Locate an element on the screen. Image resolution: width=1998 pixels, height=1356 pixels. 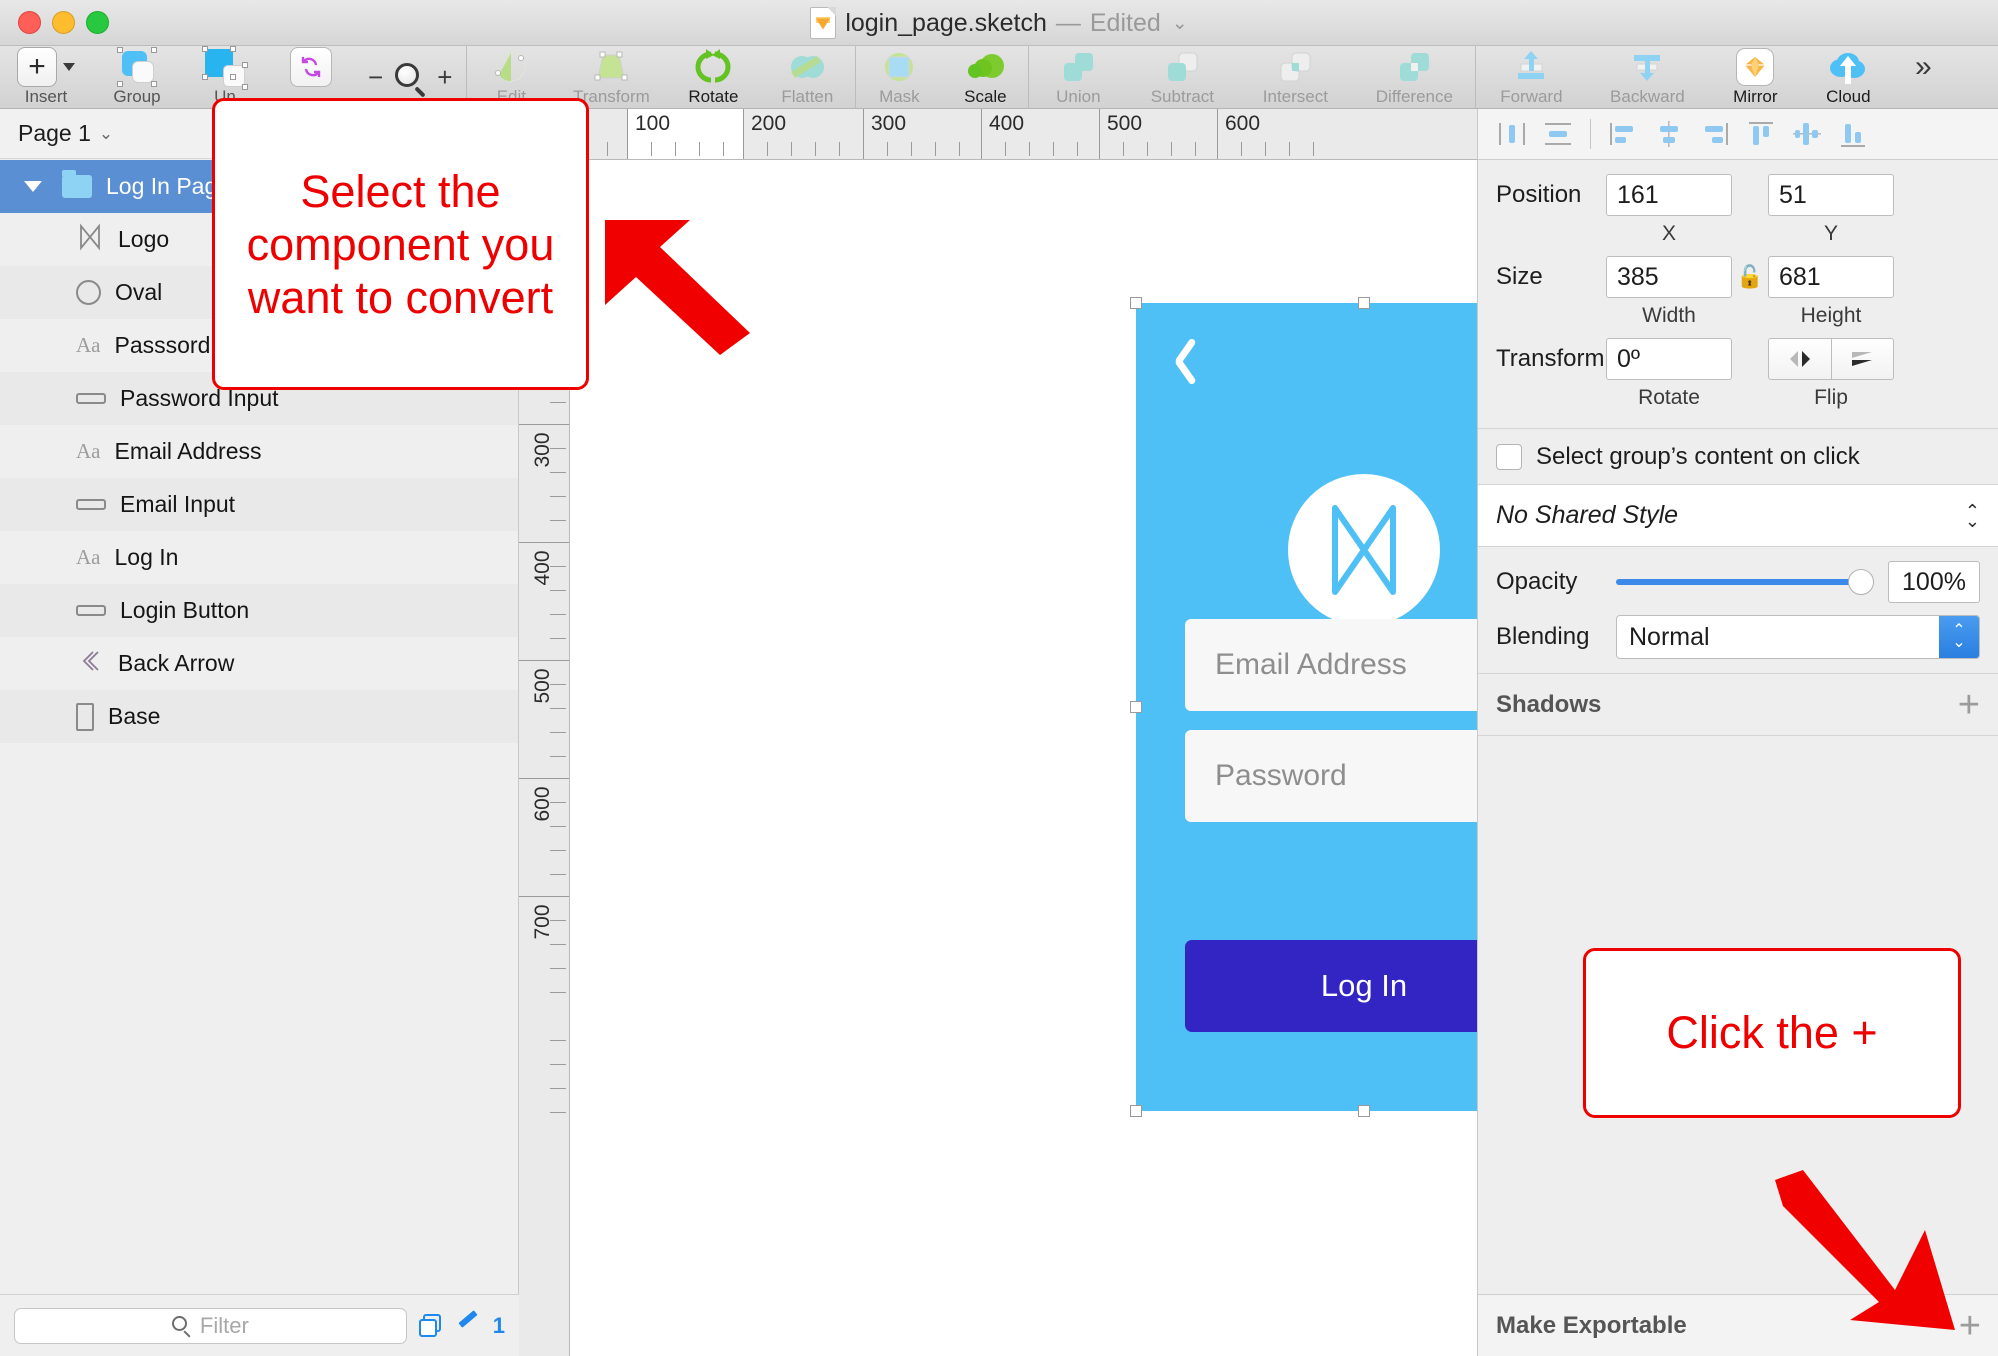
rotate-input: 0º is located at coordinates (1669, 359).